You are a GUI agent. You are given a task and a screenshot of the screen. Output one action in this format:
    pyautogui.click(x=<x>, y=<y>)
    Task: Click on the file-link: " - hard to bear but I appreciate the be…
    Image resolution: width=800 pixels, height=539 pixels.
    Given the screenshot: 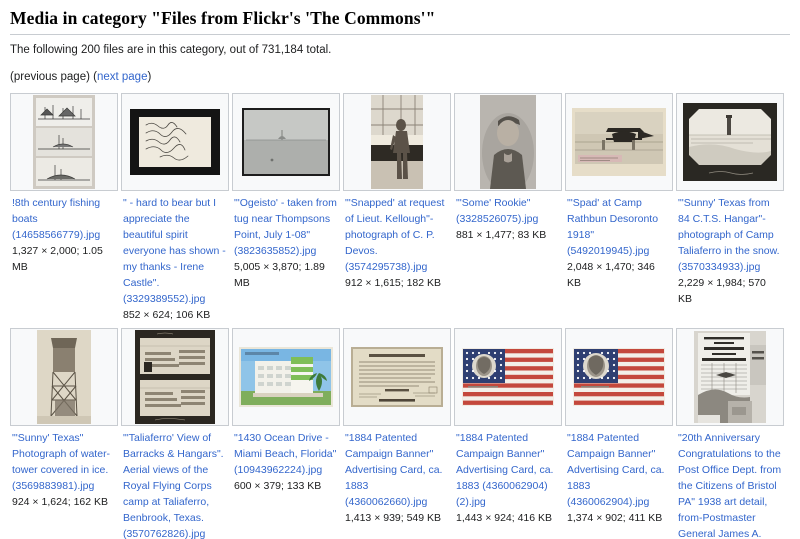 What is the action you would take?
    pyautogui.click(x=174, y=251)
    